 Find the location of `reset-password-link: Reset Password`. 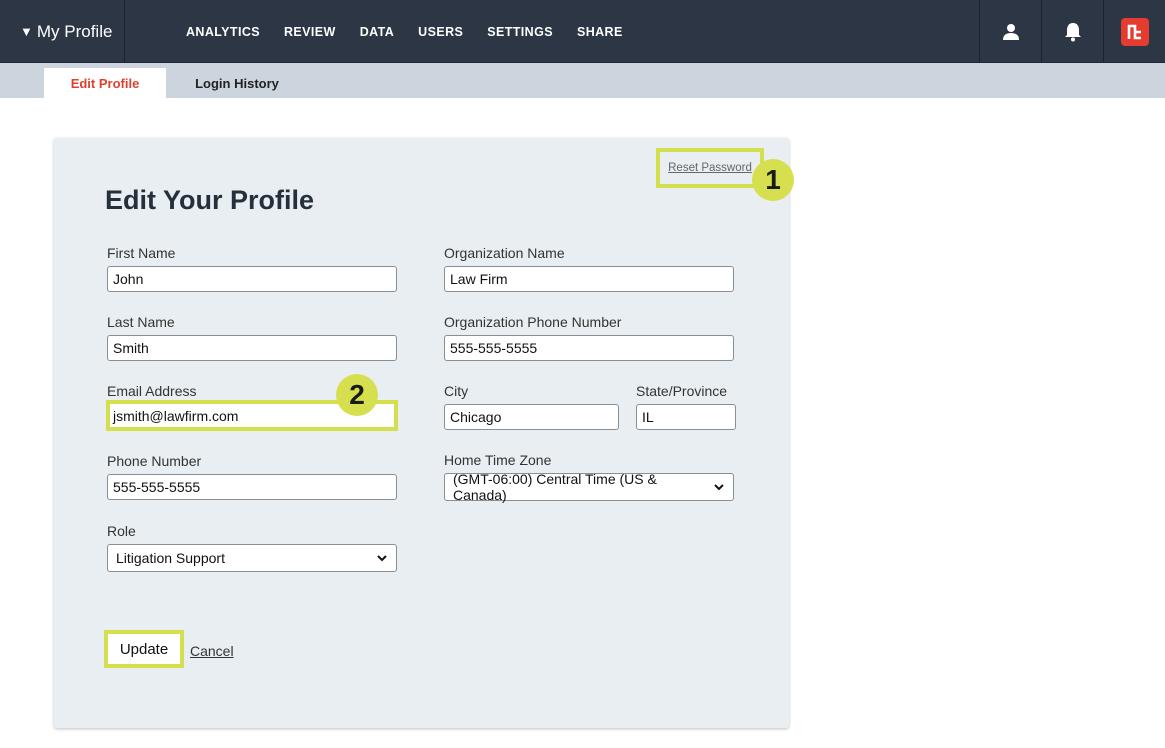

reset-password-link: Reset Password is located at coordinates (710, 168).